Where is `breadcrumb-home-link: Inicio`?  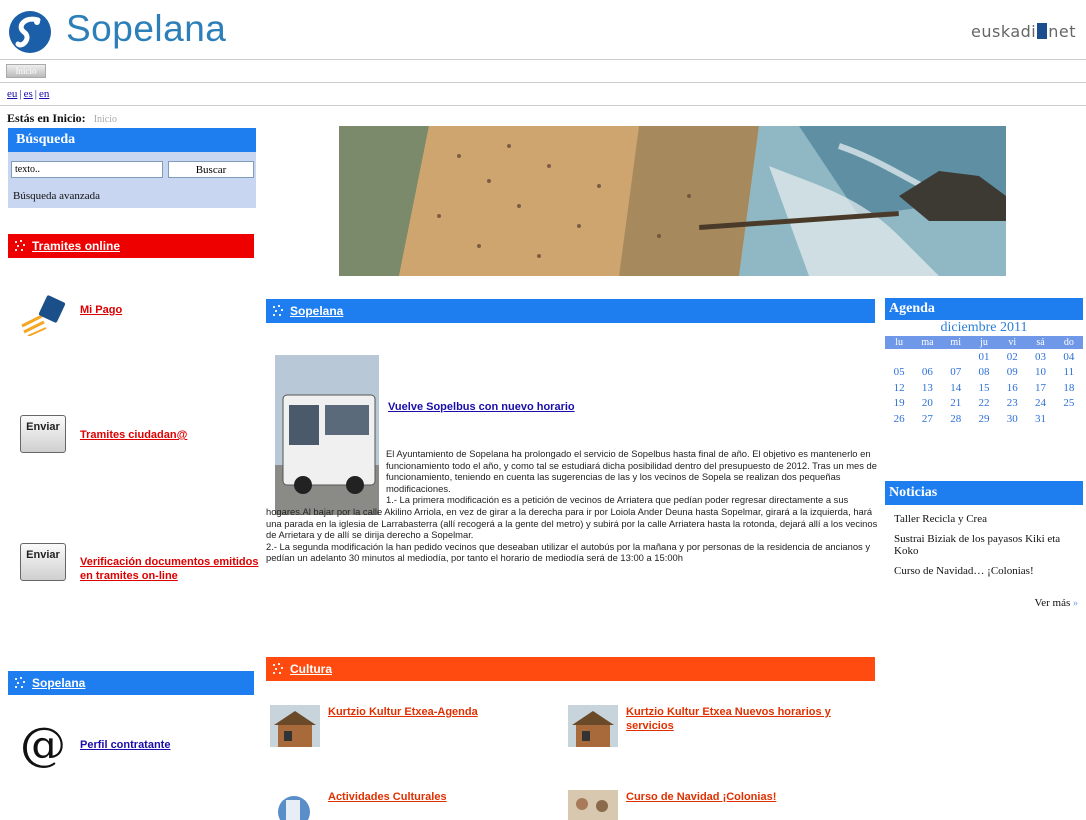 breadcrumb-home-link: Inicio is located at coordinates (105, 119).